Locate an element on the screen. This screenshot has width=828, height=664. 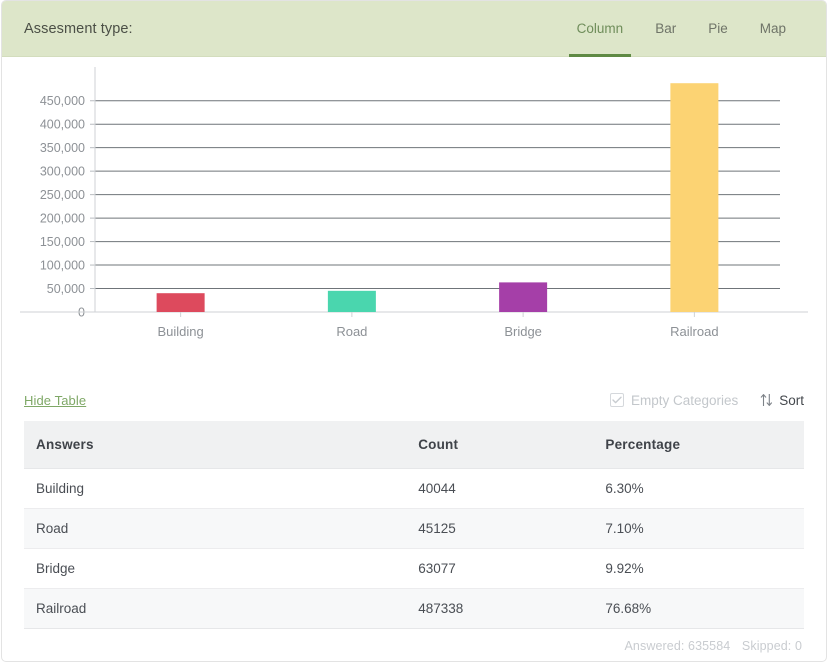
y-axis-tick-label: 100,000 is located at coordinates (62, 266).